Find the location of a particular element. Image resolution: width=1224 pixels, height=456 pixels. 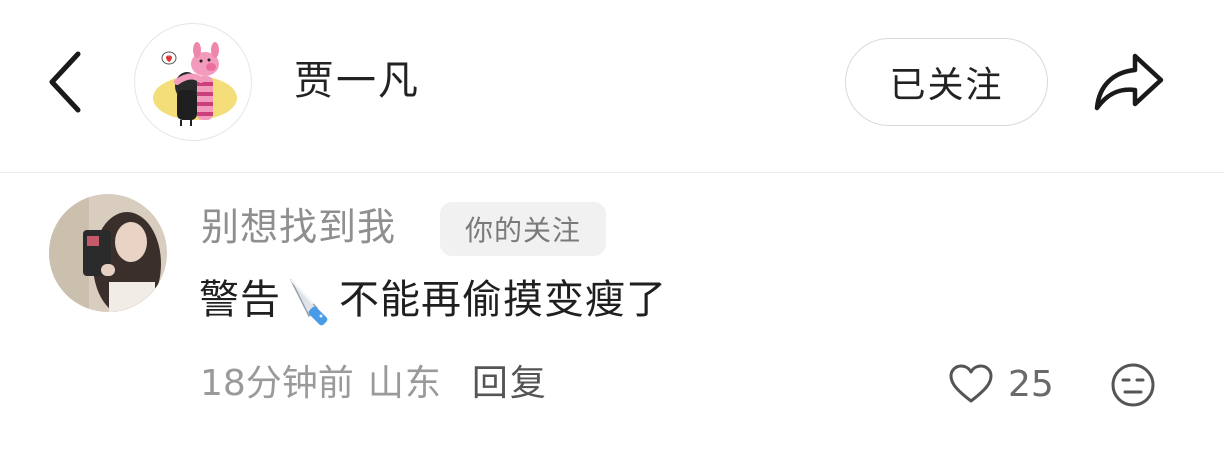

commenter-name: 别想找到我 is located at coordinates (298, 227).